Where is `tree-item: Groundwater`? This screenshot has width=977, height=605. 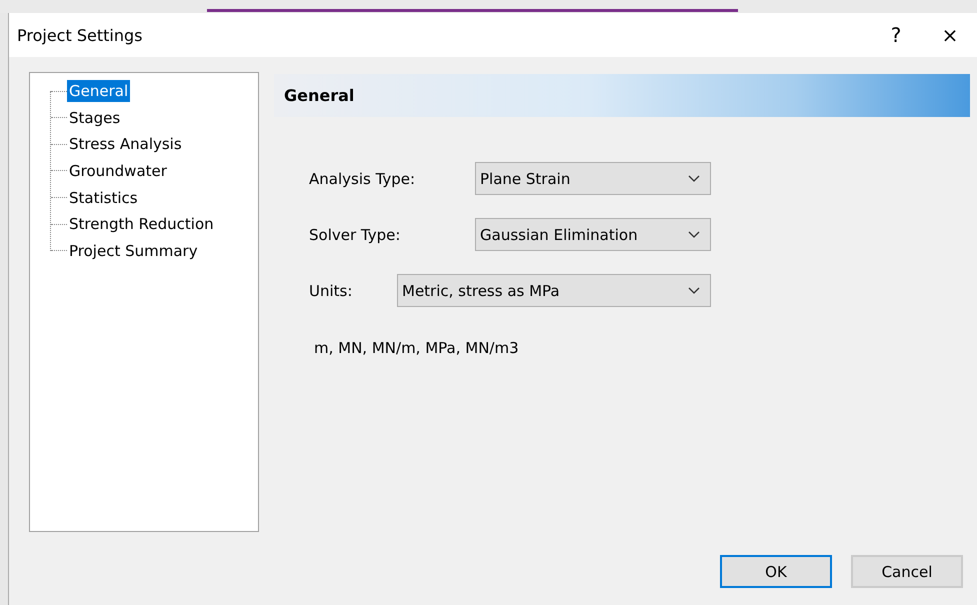 tree-item: Groundwater is located at coordinates (118, 171).